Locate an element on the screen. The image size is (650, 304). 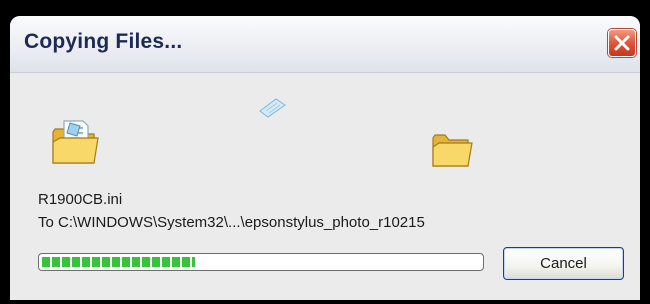
cancel-button: Cancel is located at coordinates (563, 263).